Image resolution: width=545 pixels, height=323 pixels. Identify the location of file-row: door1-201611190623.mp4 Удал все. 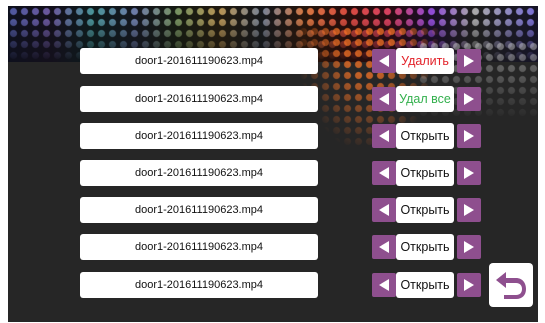
(280, 99).